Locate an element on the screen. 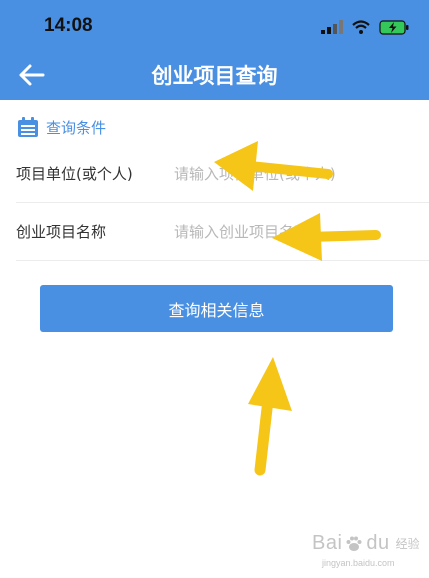  watermark-brand-tail: du is located at coordinates (378, 543).